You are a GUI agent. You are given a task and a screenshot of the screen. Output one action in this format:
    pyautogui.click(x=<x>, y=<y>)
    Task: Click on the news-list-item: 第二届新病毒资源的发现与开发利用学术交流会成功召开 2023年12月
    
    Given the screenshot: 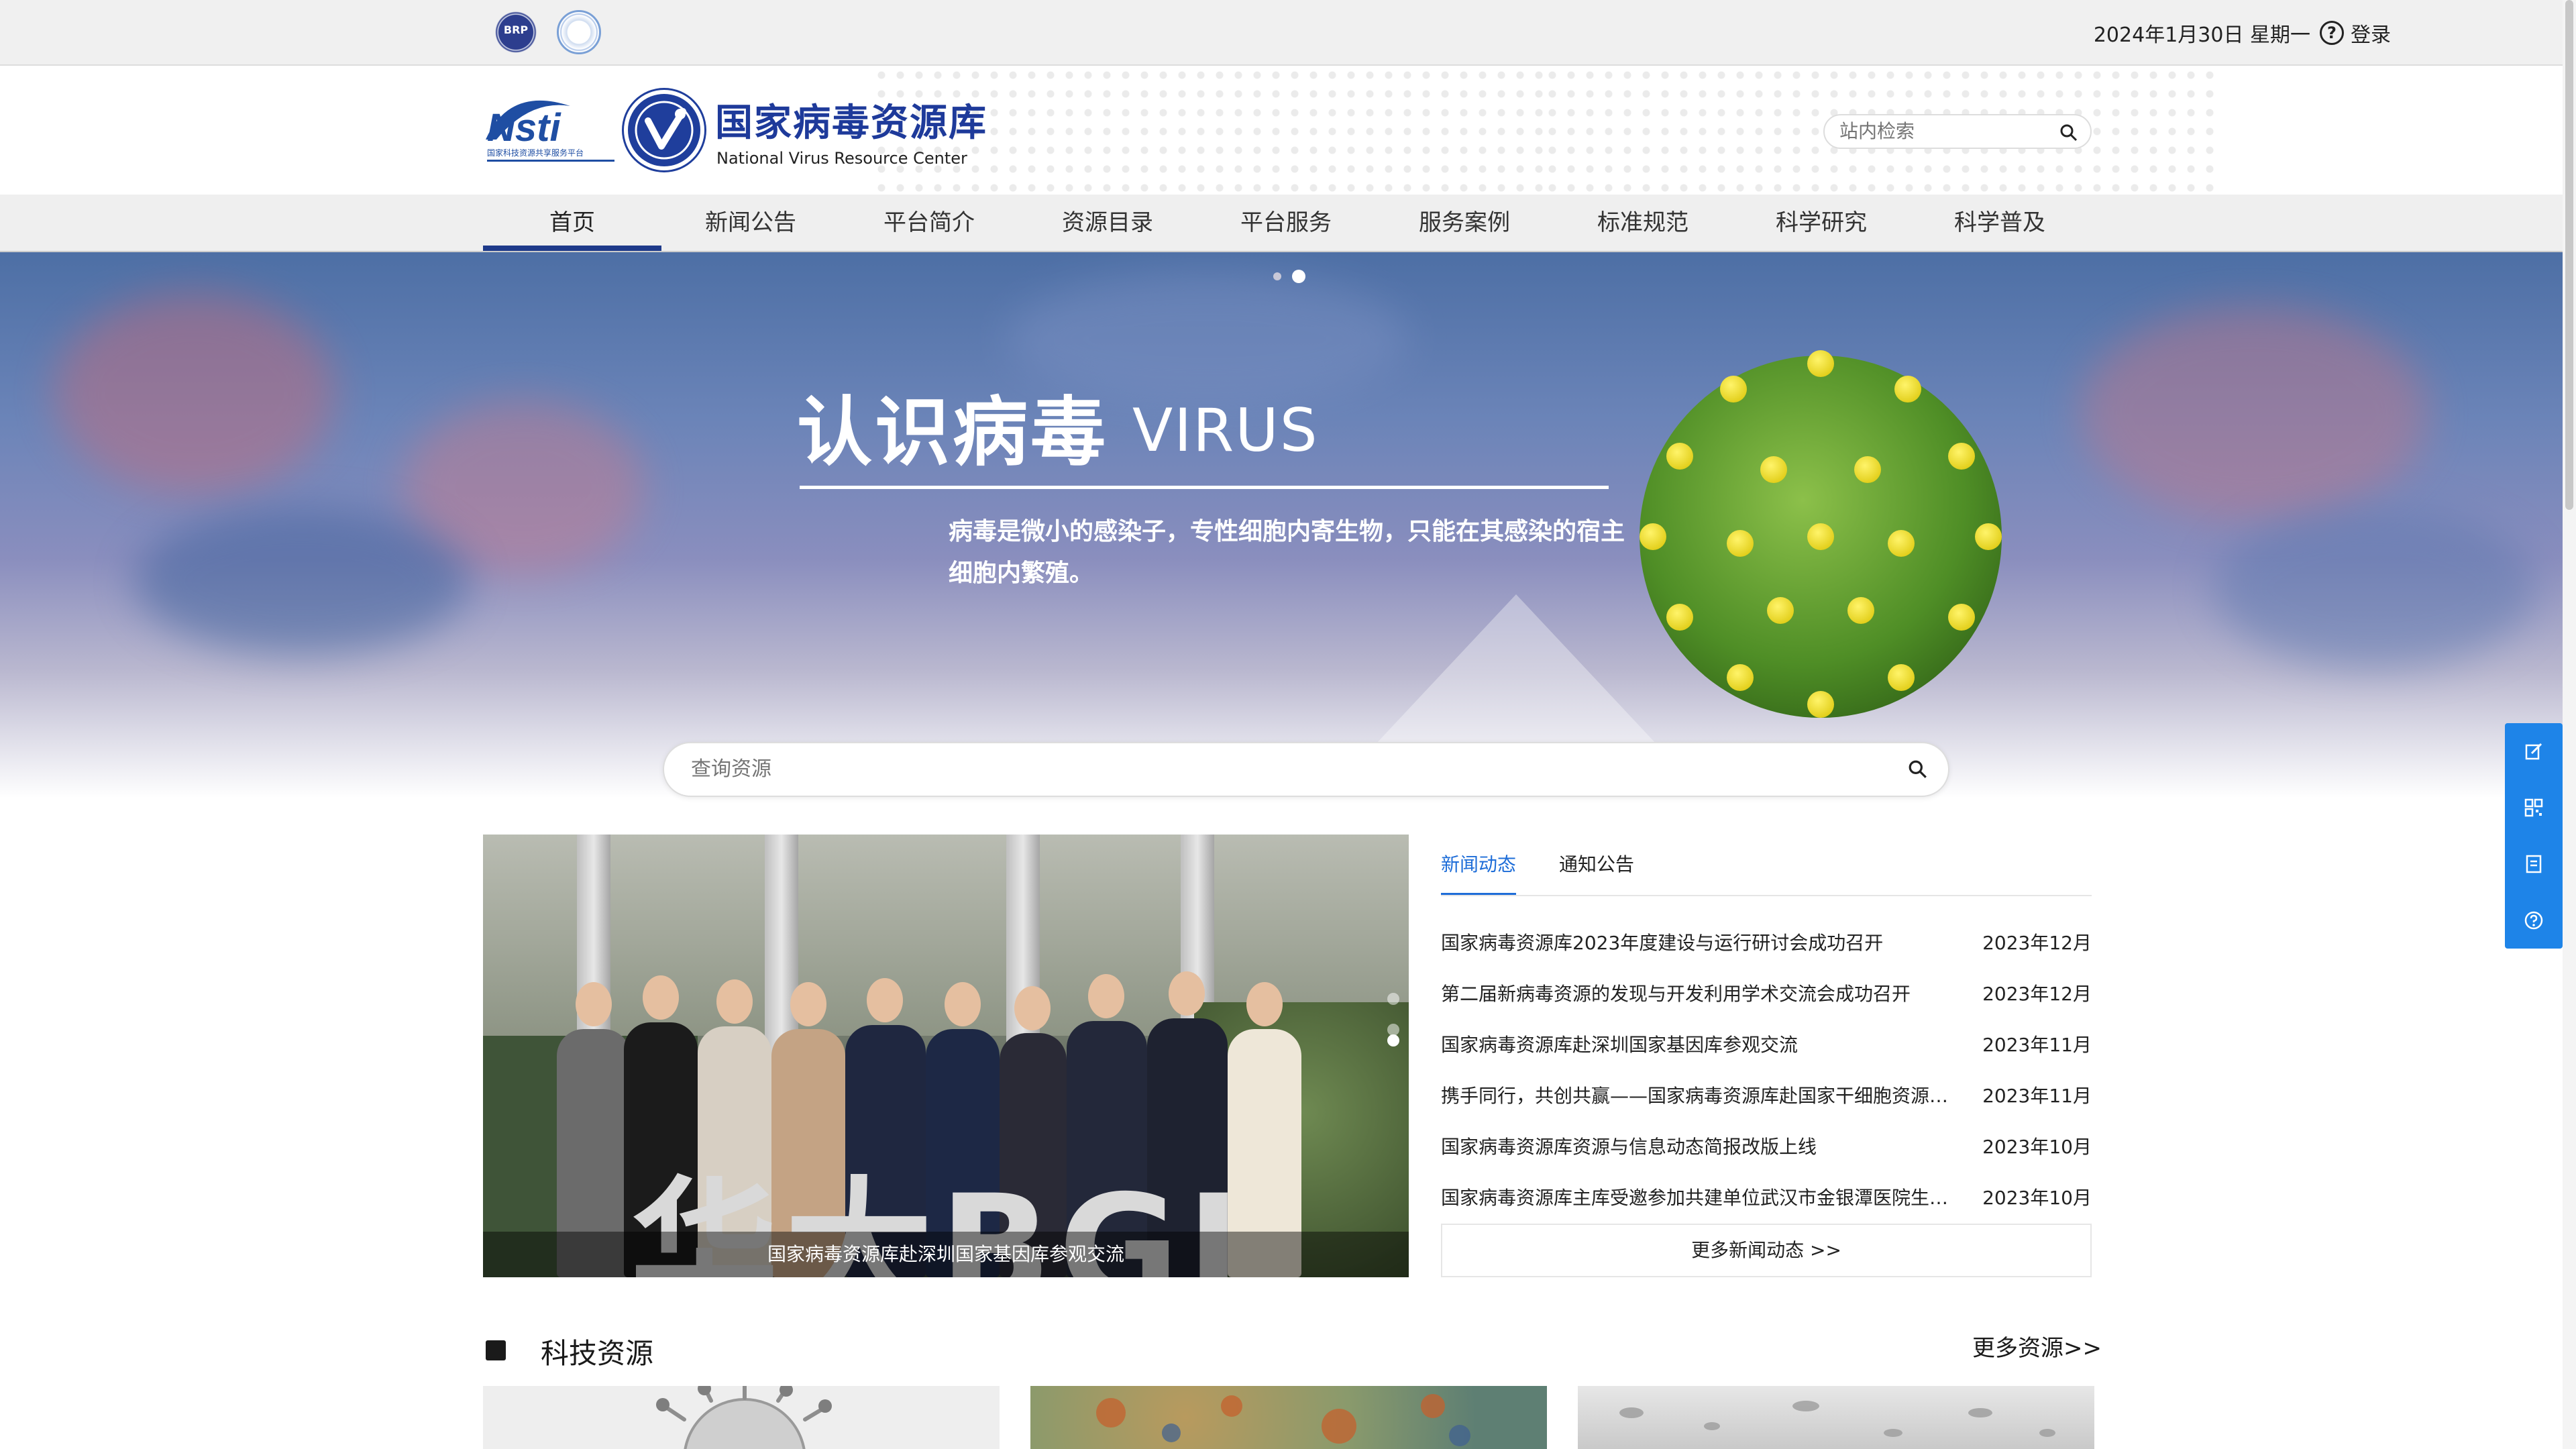 What is the action you would take?
    pyautogui.click(x=1766, y=994)
    